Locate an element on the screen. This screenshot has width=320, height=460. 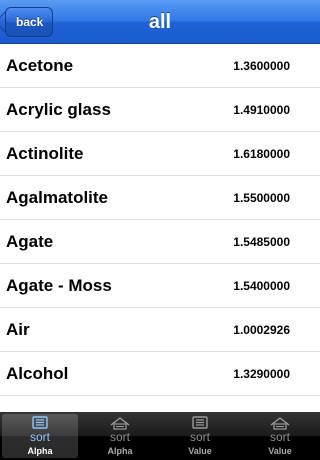
item-name: Agate is located at coordinates (30, 241).